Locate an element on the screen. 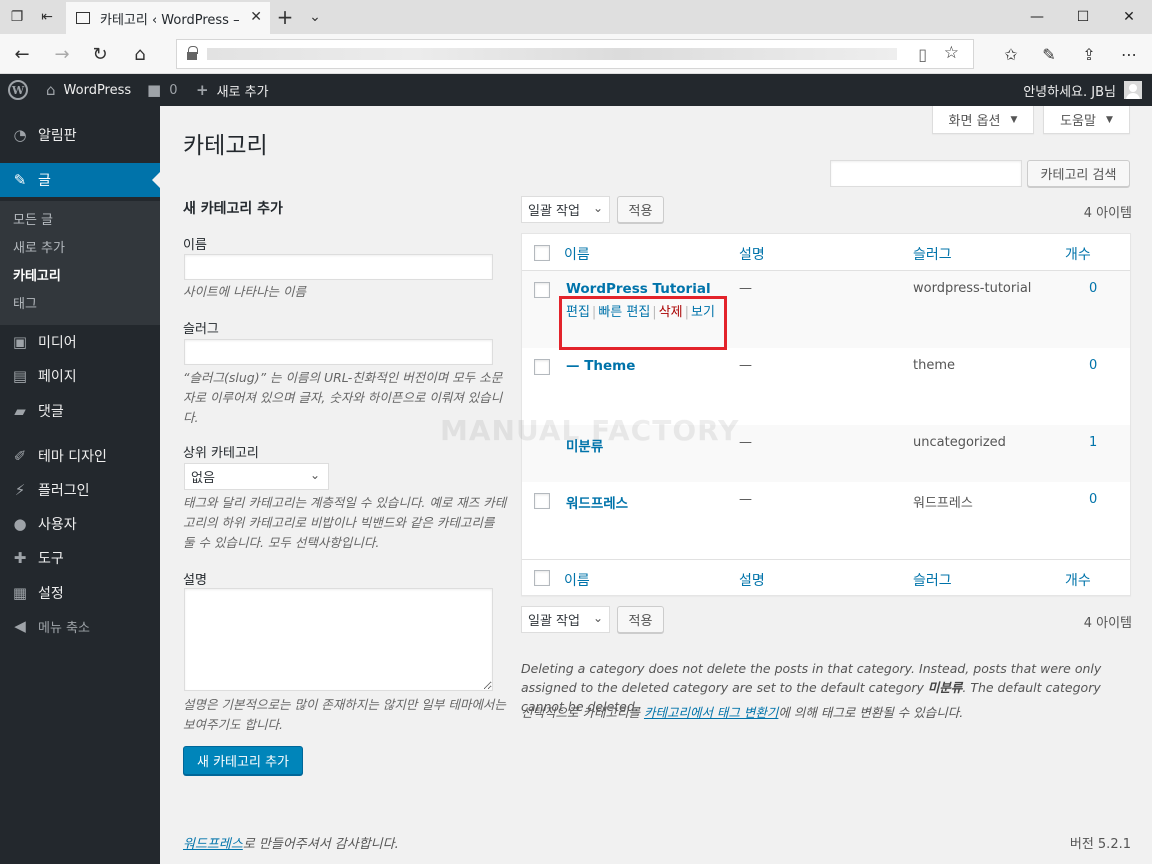  lock-icon is located at coordinates (192, 53).